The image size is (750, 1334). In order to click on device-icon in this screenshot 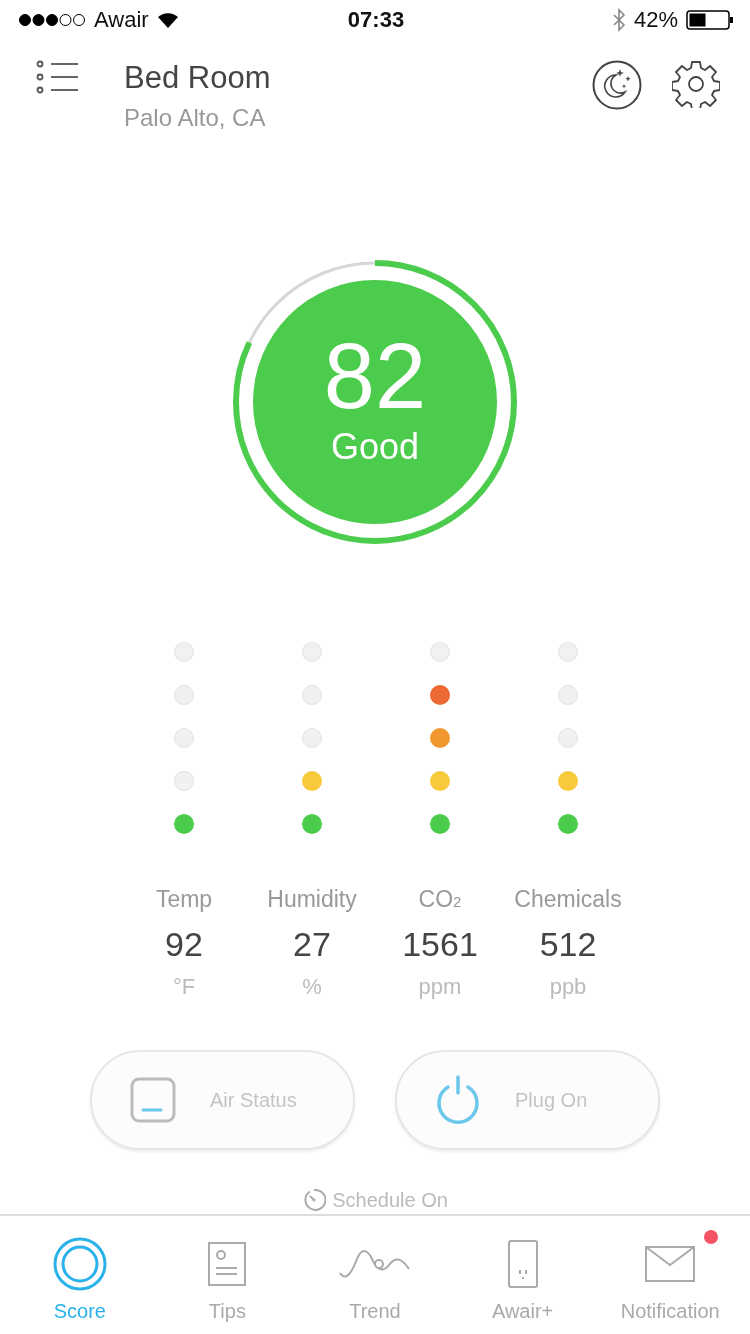, I will do `click(522, 1264)`.